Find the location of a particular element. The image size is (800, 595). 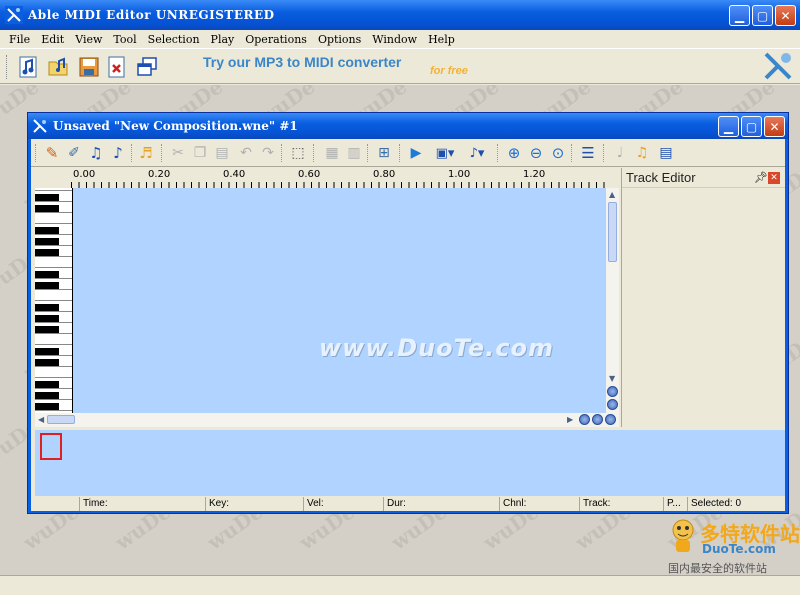

main-toolbar: Try our MP3 to MIDI converter for free is located at coordinates (400, 66).